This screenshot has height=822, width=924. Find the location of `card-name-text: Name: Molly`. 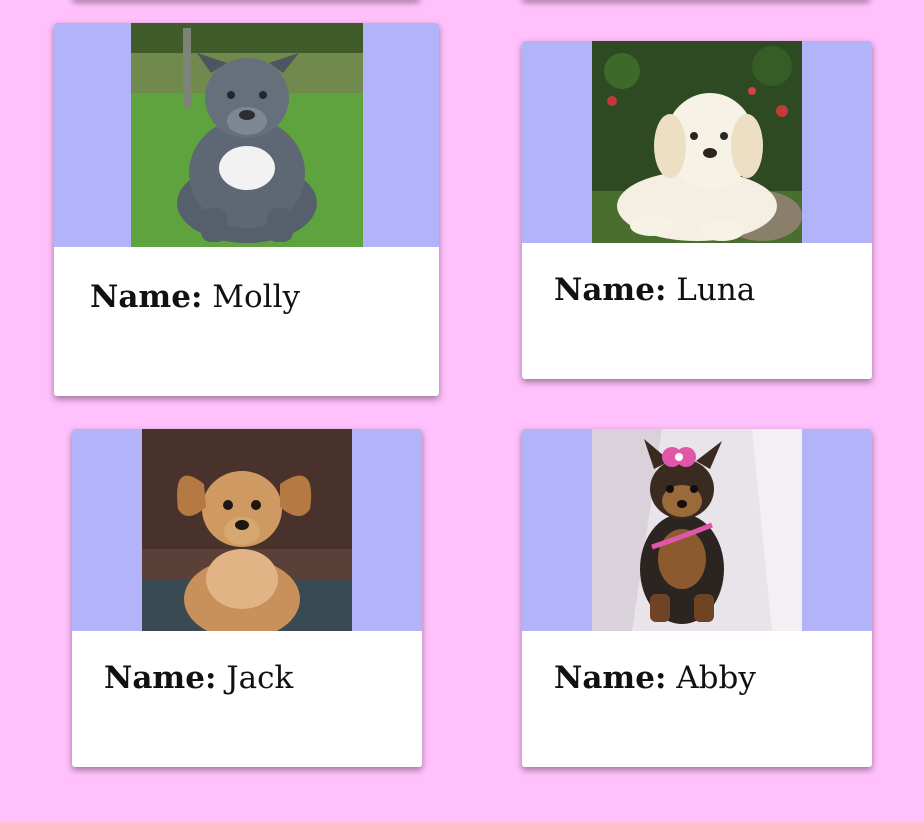

card-name-text: Name: Molly is located at coordinates (246, 297).